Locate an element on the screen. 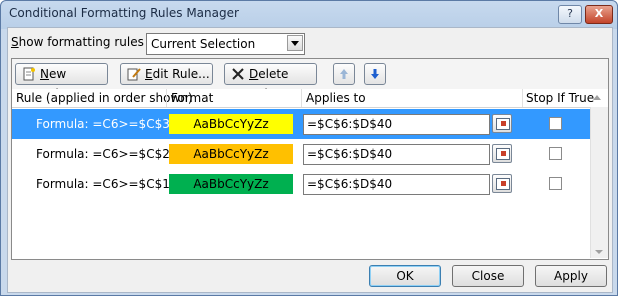 The width and height of the screenshot is (618, 296). move-down-button is located at coordinates (375, 74).